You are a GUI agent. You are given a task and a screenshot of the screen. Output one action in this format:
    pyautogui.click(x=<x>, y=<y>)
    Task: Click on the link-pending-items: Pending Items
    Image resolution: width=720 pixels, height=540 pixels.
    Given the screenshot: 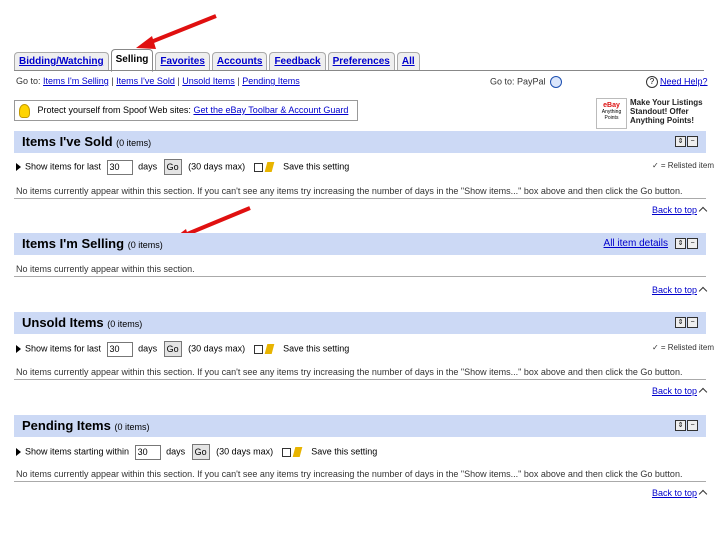 What is the action you would take?
    pyautogui.click(x=271, y=81)
    